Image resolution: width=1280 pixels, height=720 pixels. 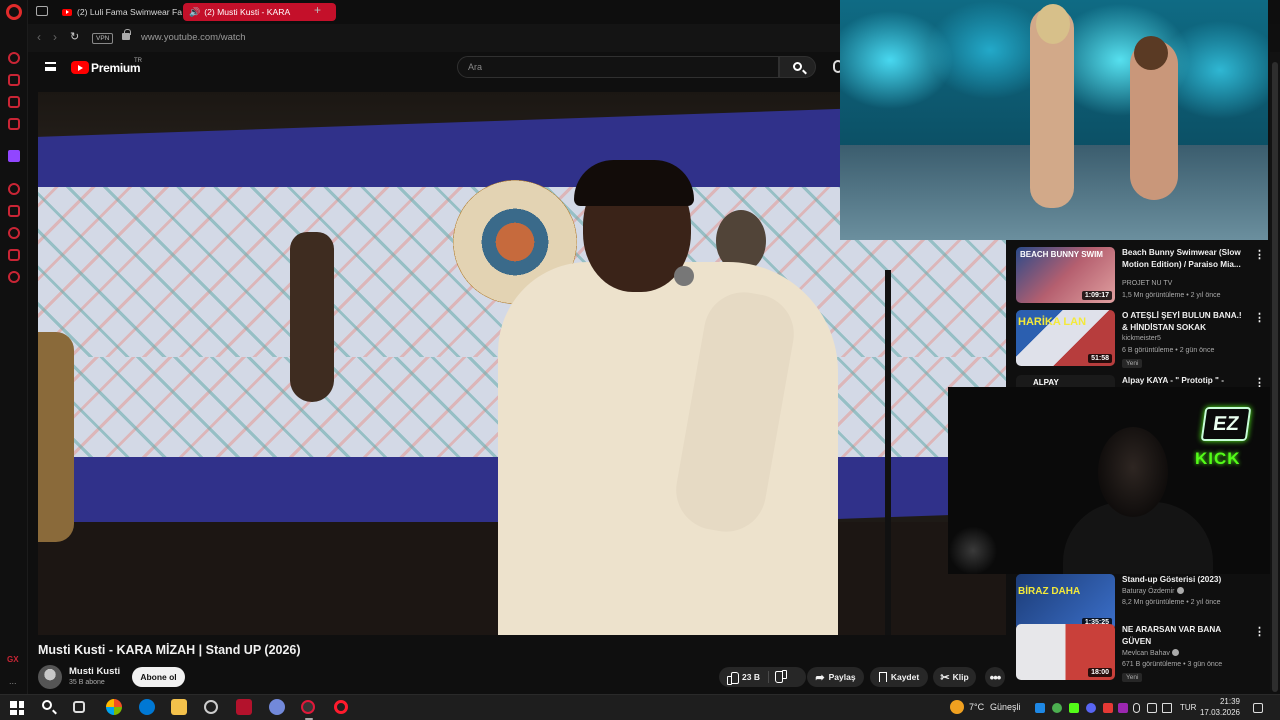 What do you see at coordinates (116, 68) in the screenshot?
I see `premium-label: Premium` at bounding box center [116, 68].